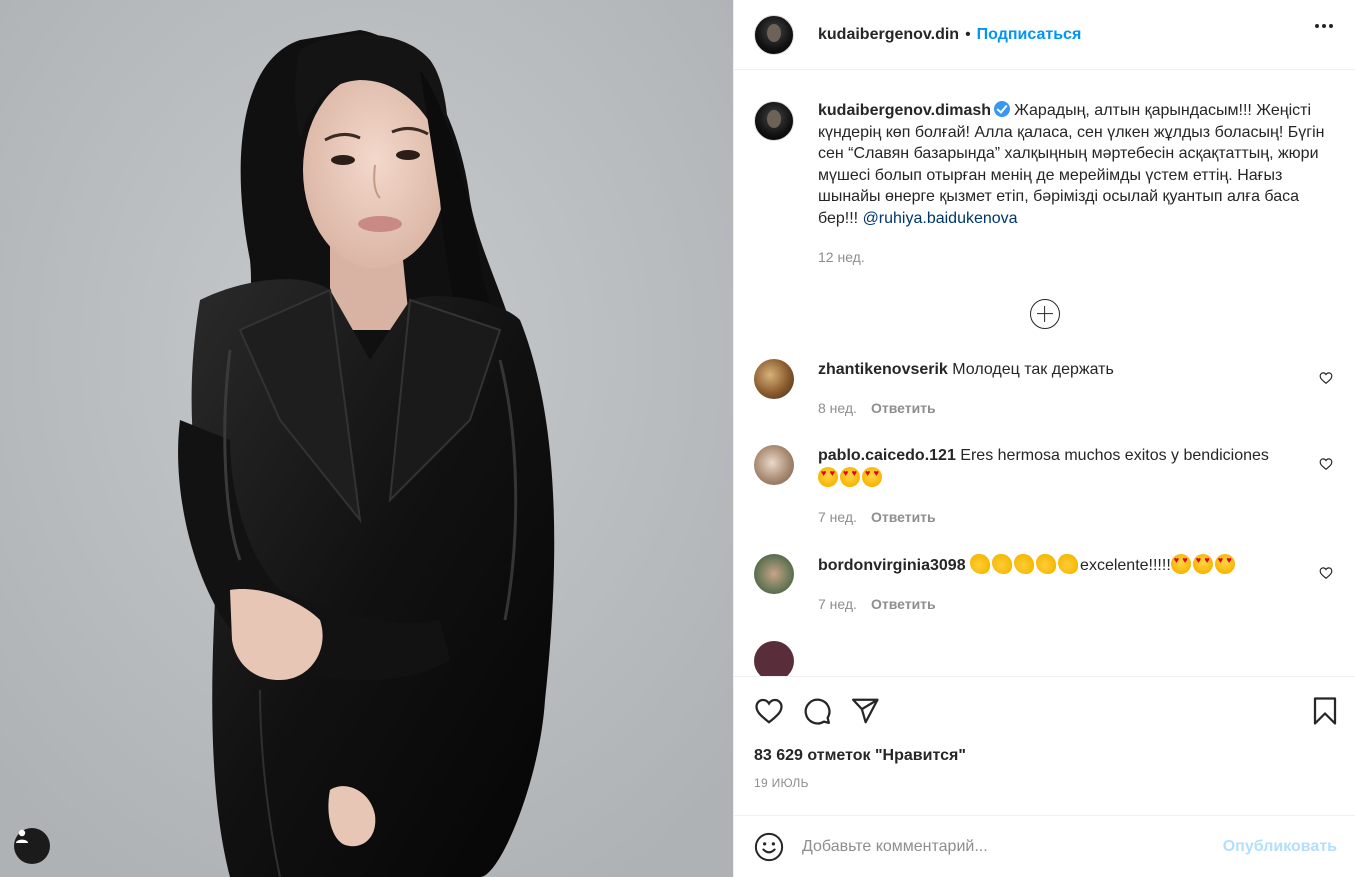  I want to click on like-button, so click(769, 711).